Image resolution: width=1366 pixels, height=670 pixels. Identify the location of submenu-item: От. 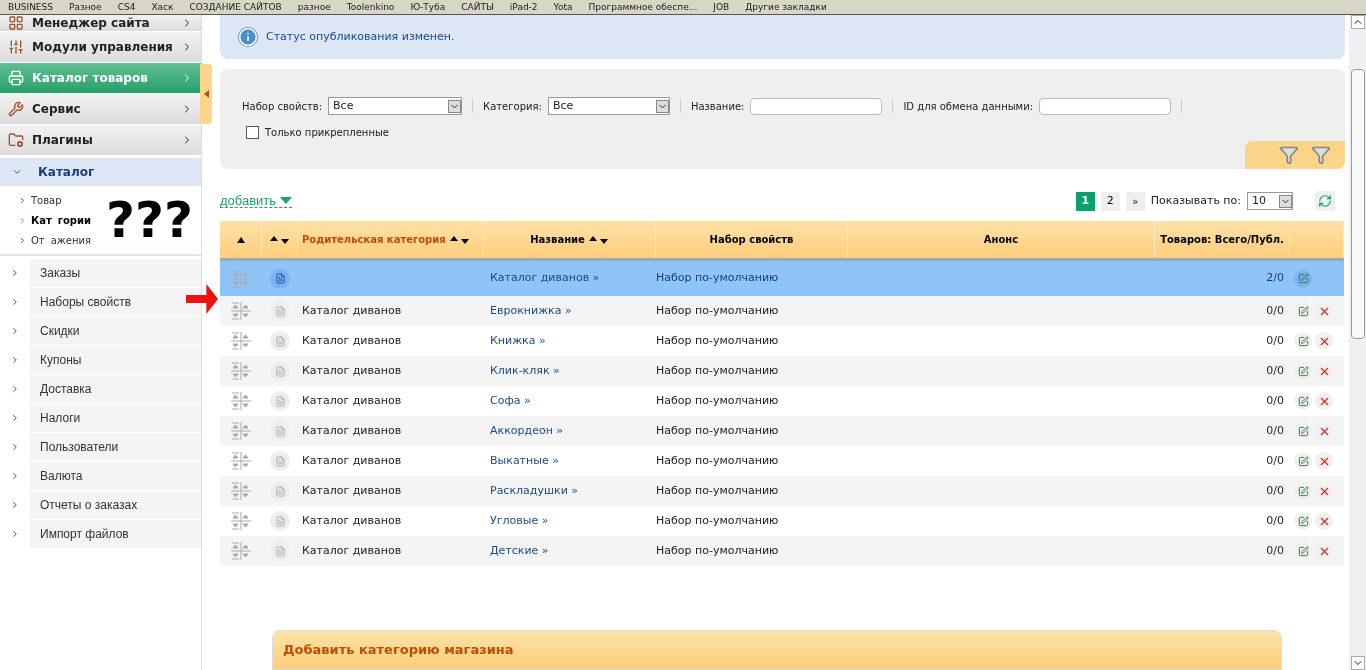
(38, 240).